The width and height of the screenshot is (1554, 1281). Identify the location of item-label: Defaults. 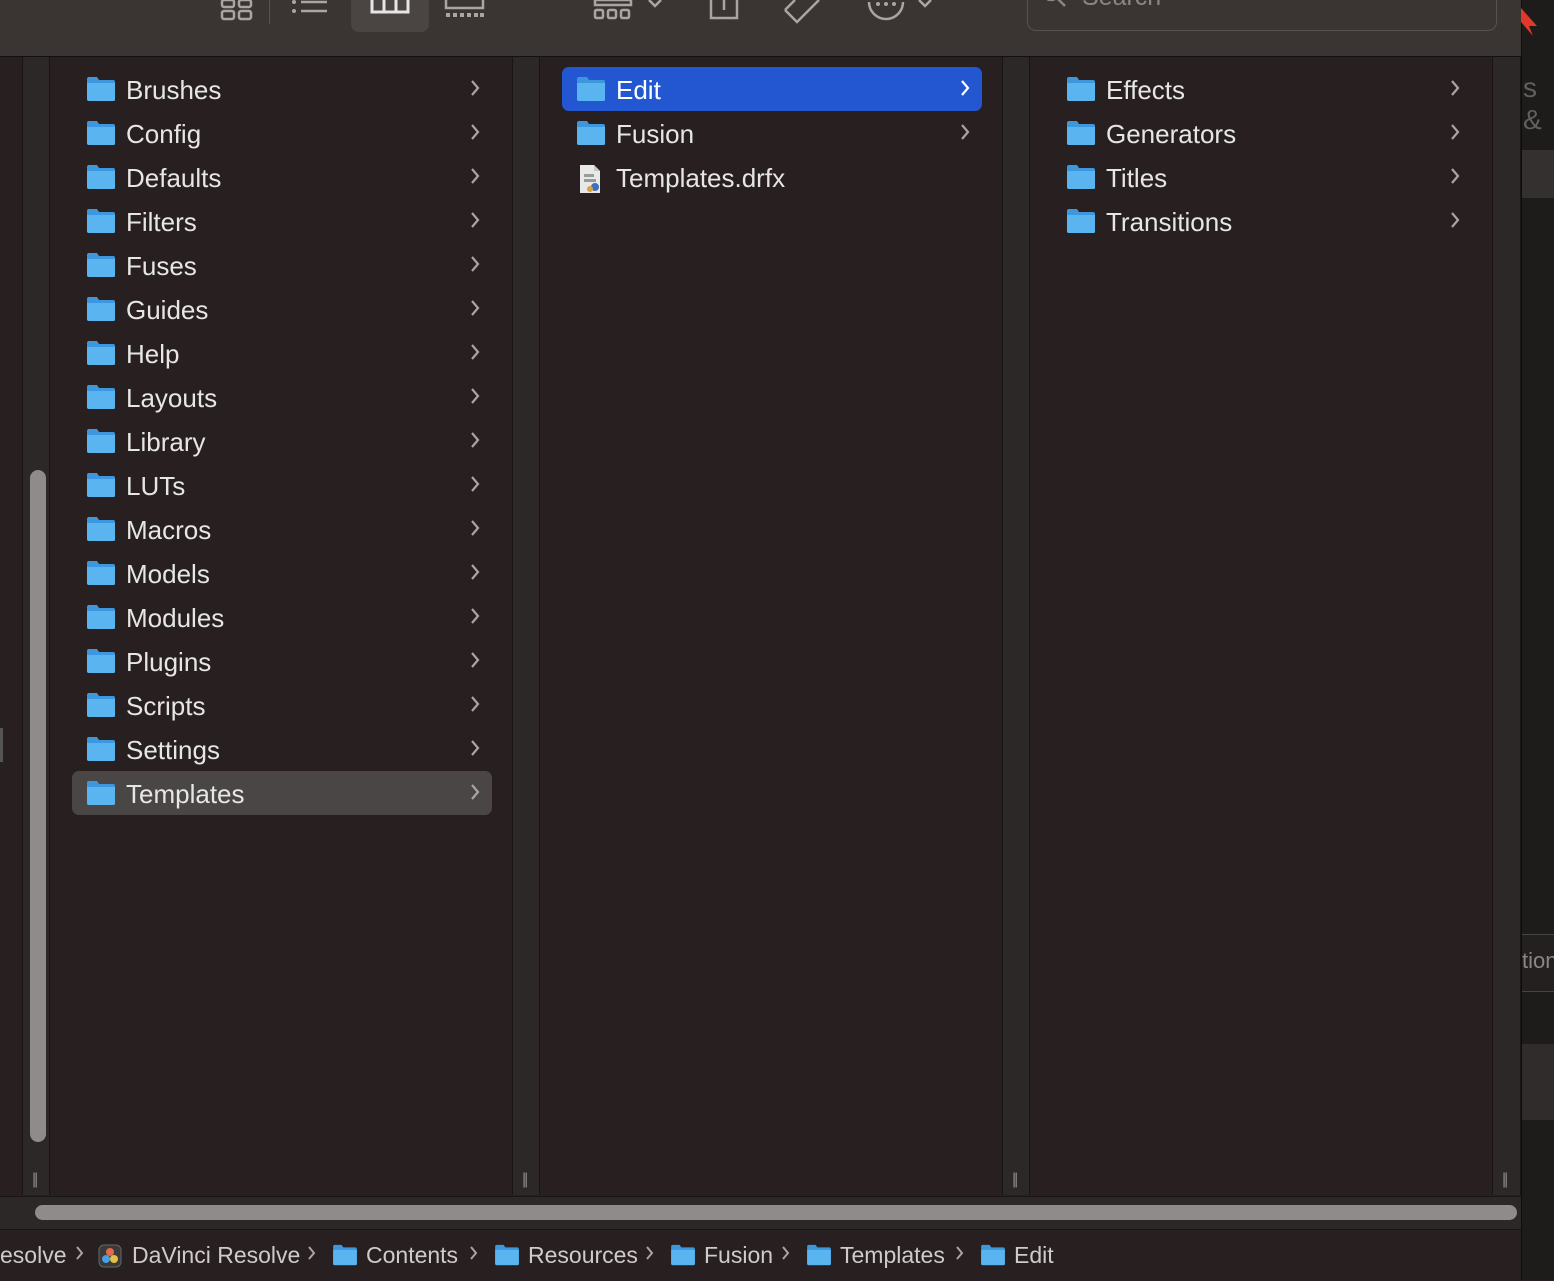
(174, 178).